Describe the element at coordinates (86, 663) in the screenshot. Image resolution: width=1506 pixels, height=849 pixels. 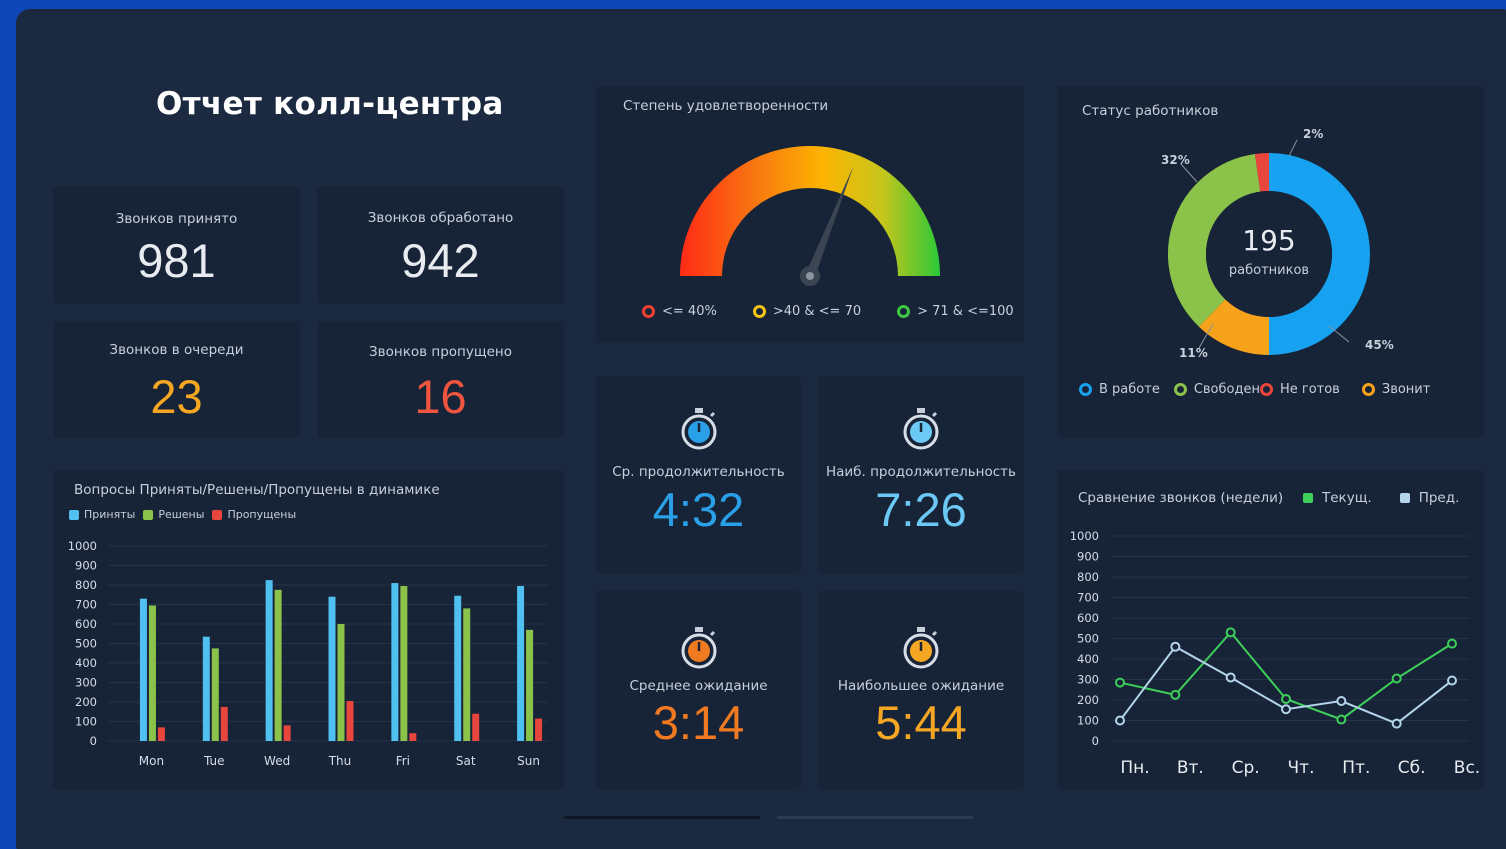
I see `y-tick-label: 400` at that location.